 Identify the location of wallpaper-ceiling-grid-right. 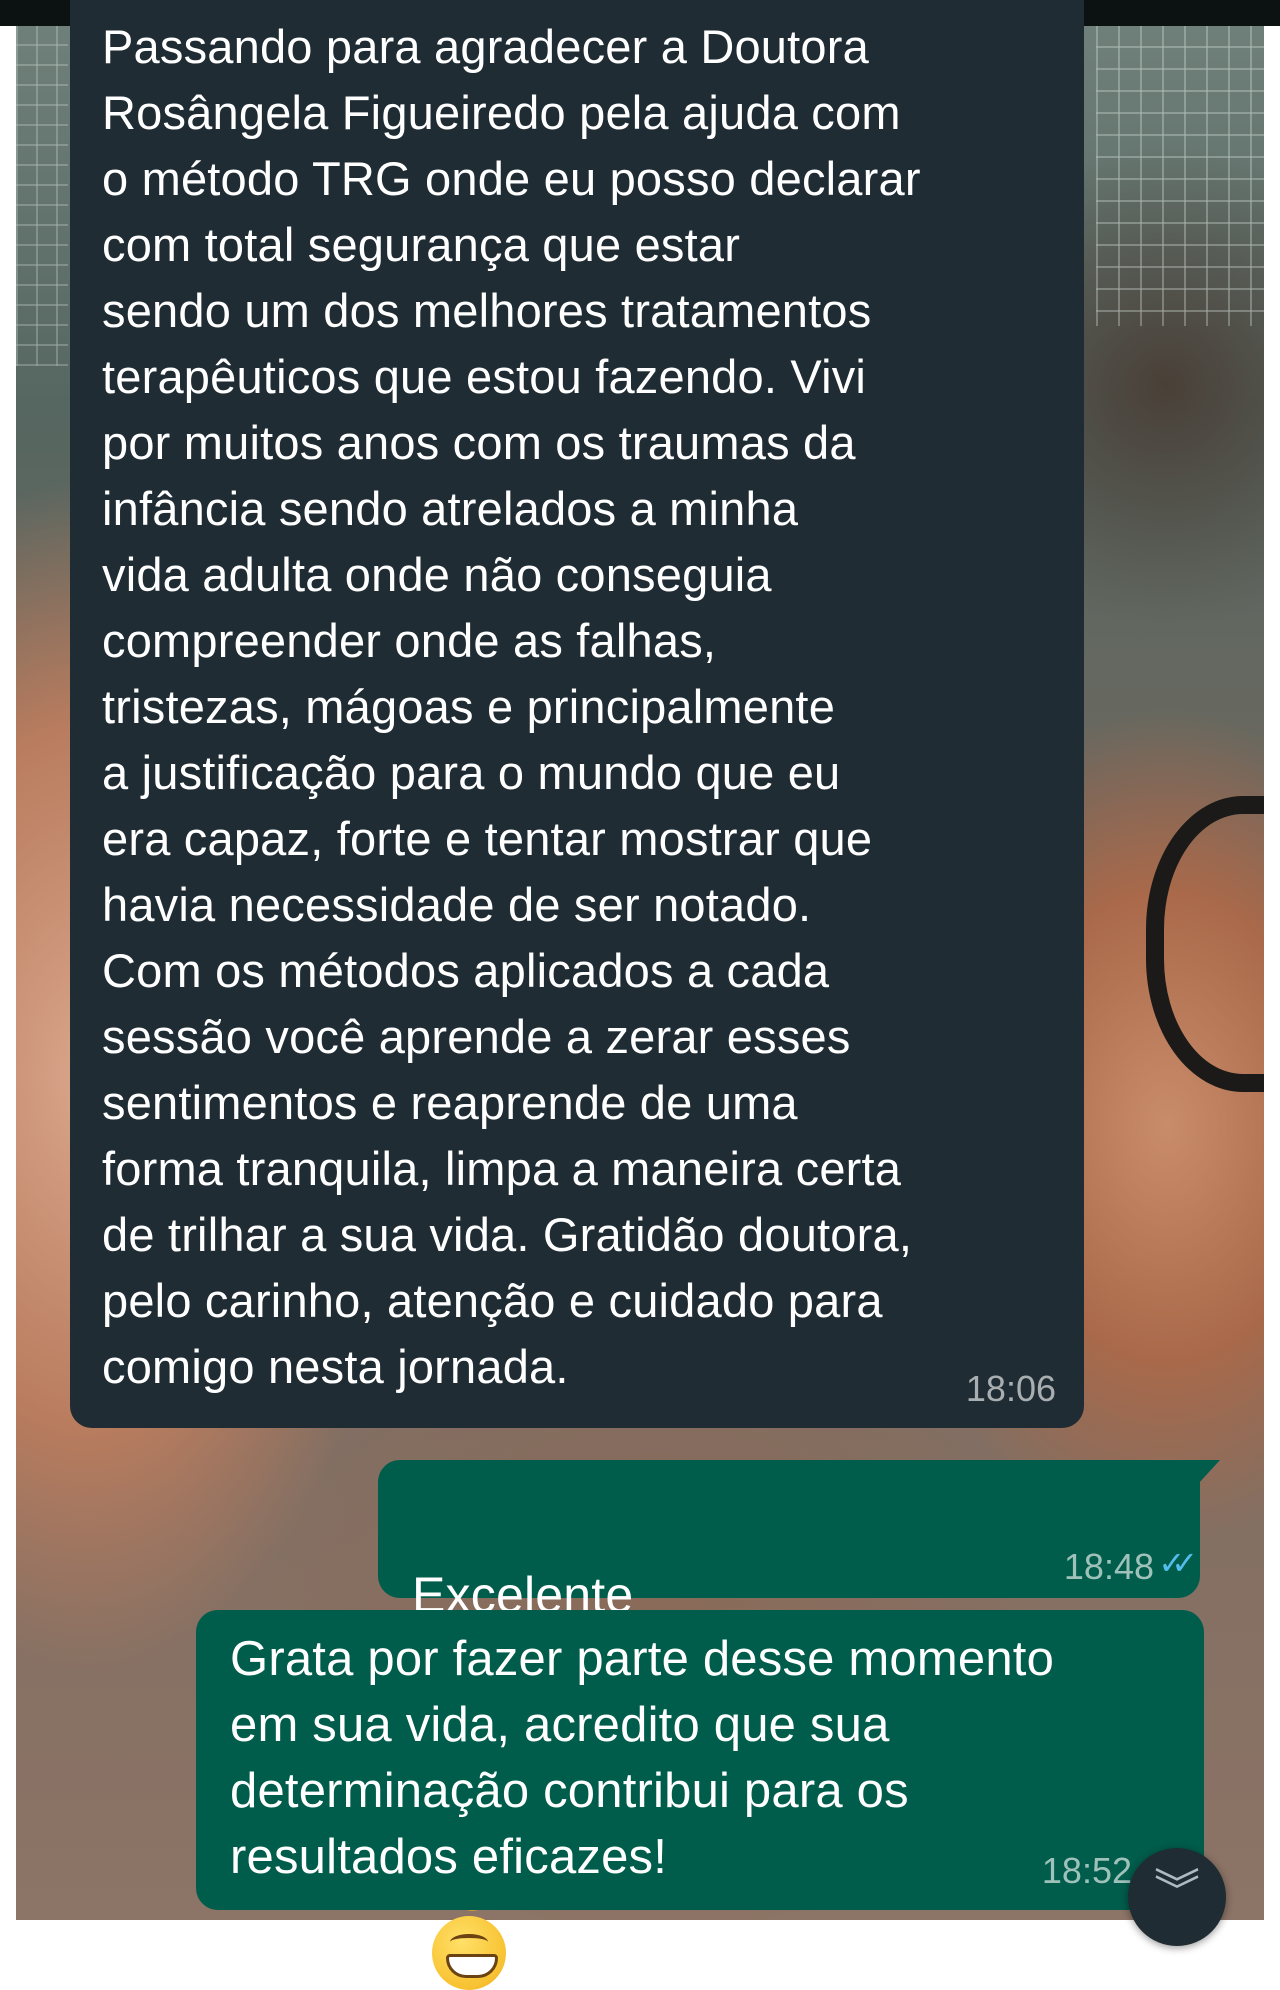
(1180, 176).